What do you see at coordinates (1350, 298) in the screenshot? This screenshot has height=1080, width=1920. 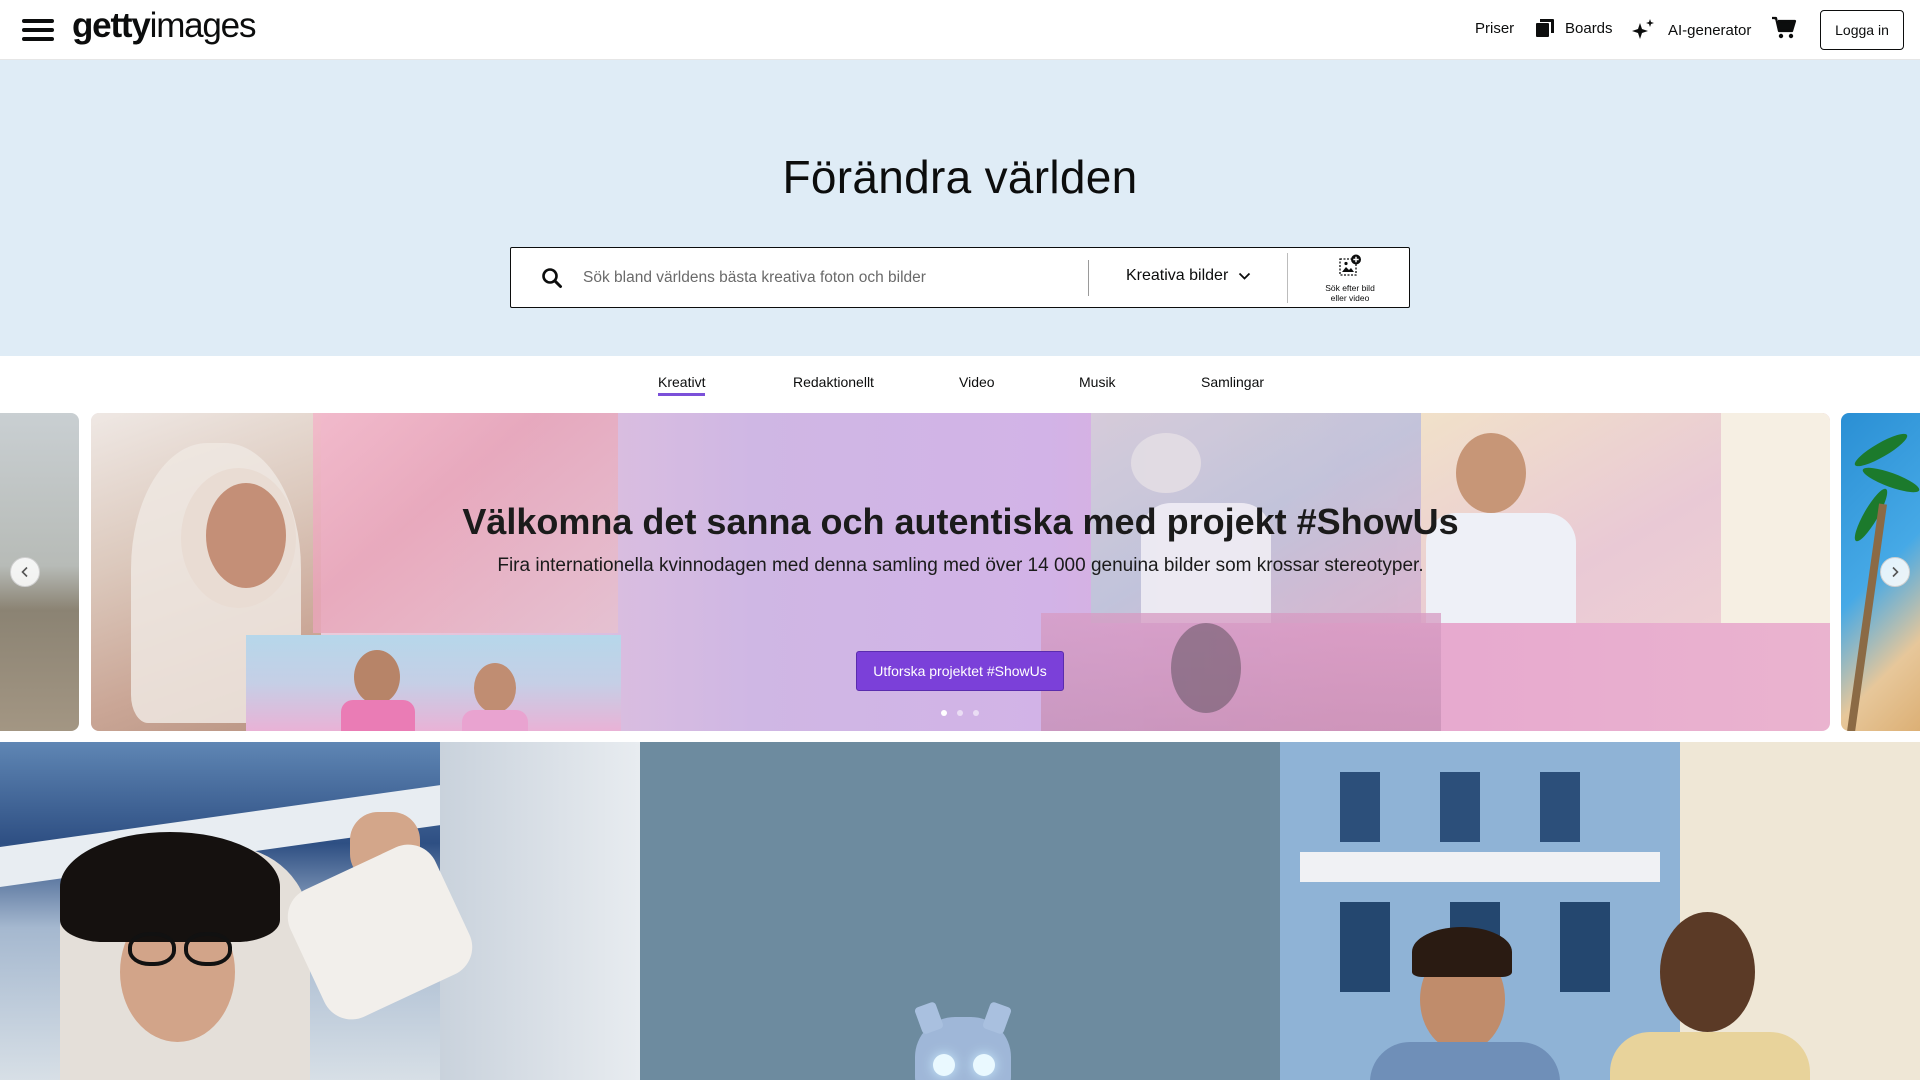 I see `visual-search-label: eller video` at bounding box center [1350, 298].